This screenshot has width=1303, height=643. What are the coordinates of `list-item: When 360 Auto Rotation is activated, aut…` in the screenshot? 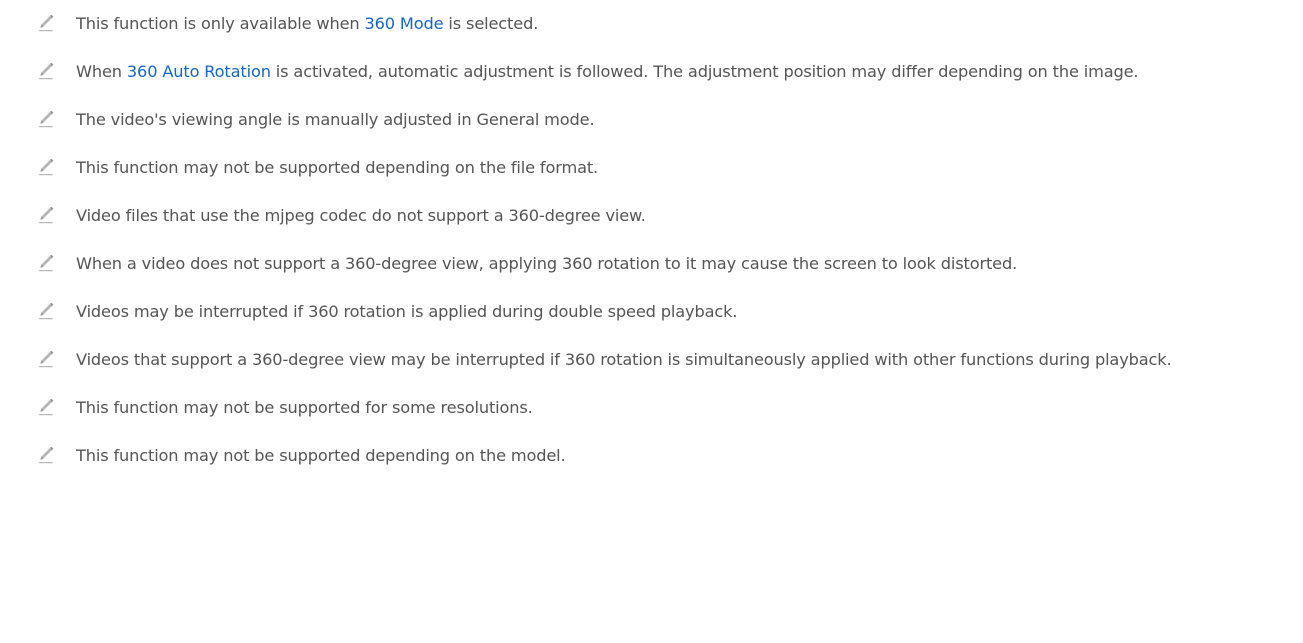 It's located at (669, 72).